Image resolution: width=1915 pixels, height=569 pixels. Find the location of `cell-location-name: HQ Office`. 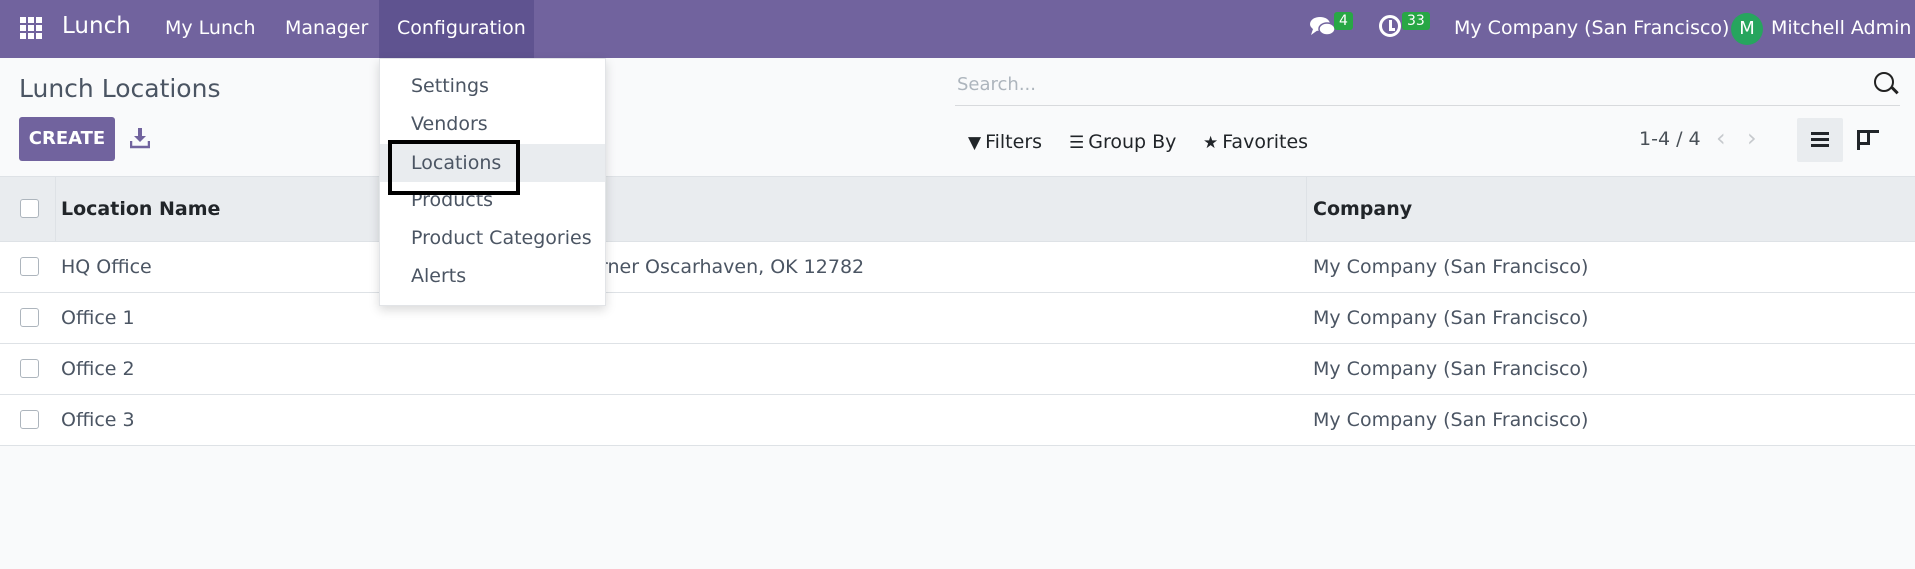

cell-location-name: HQ Office is located at coordinates (106, 267).